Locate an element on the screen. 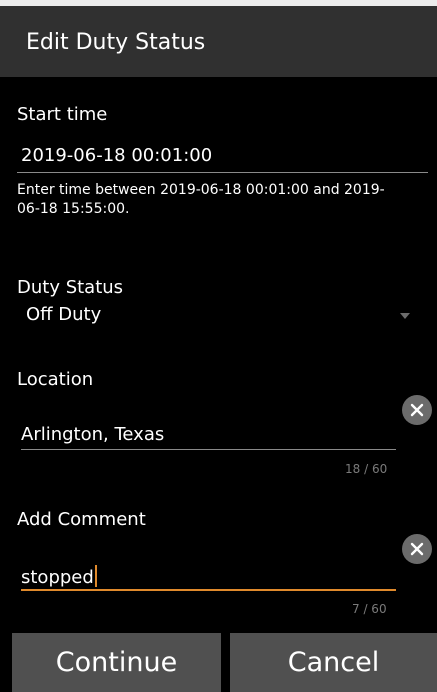 The height and width of the screenshot is (692, 437). dialog-title: Edit Duty Status is located at coordinates (116, 42).